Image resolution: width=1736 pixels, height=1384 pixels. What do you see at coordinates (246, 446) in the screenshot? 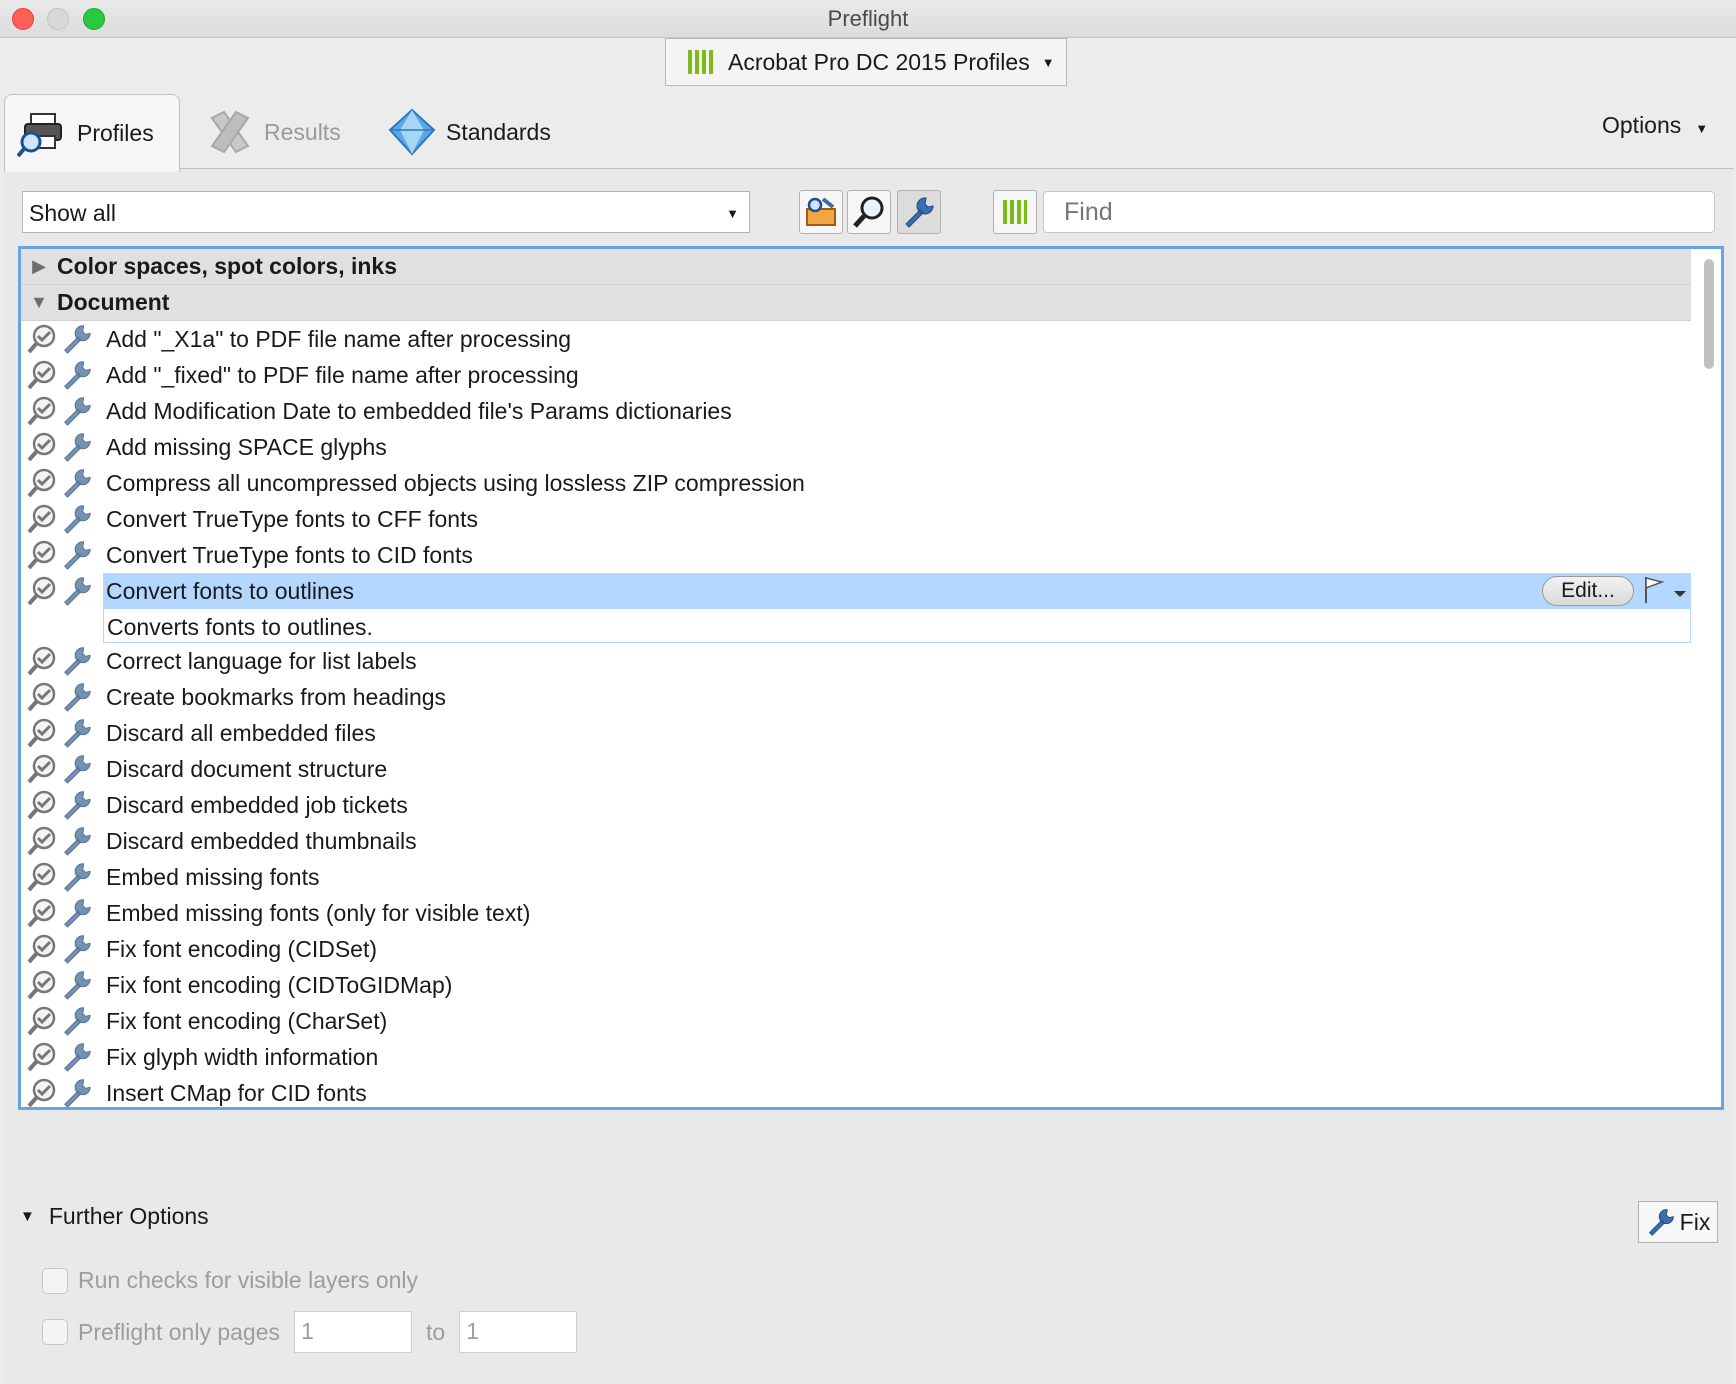
I see `fixup-label: Add missing SPACE glyphs` at bounding box center [246, 446].